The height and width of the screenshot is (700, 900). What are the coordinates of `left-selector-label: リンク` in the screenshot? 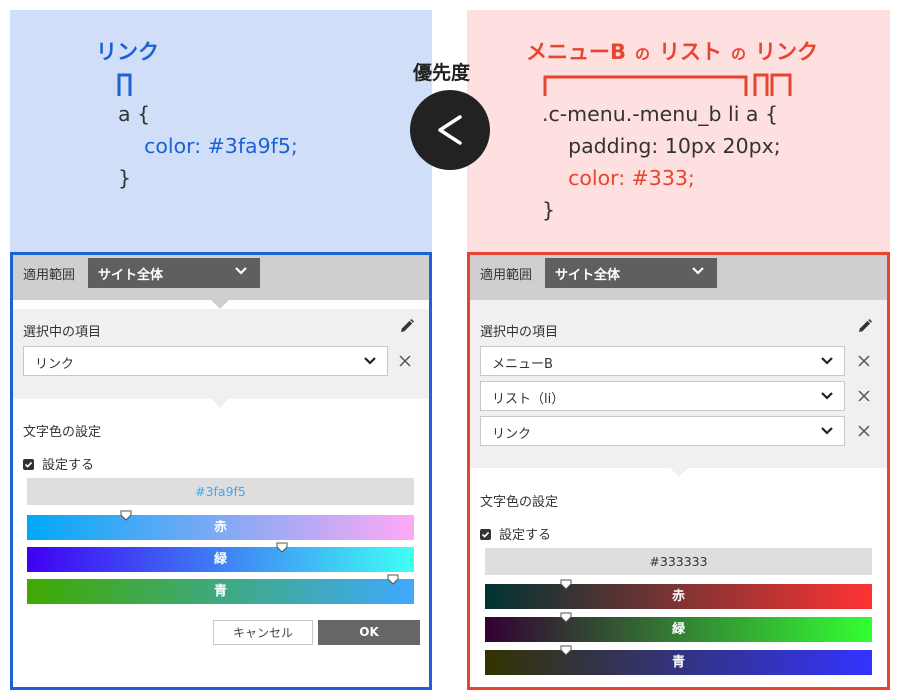 It's located at (127, 52).